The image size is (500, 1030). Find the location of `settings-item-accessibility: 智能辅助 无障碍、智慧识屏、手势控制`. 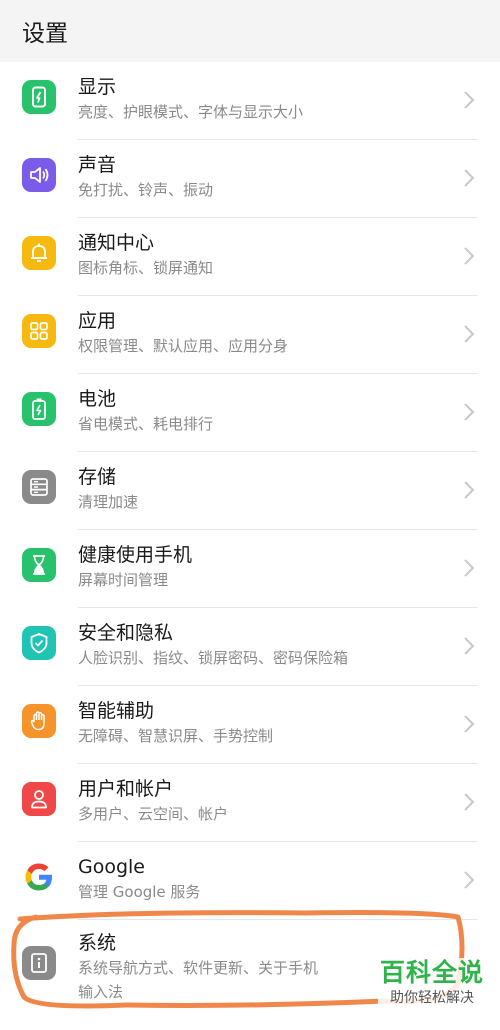

settings-item-accessibility: 智能辅助 无障碍、智慧识屏、手势控制 is located at coordinates (250, 725).